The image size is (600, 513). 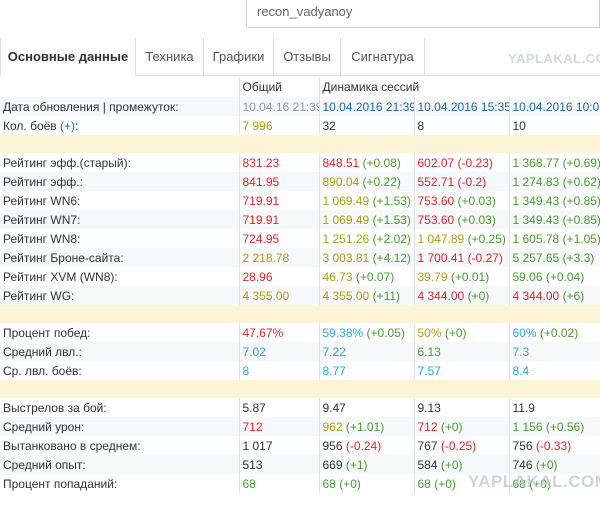 I want to click on cell-value: (+0.04), so click(x=565, y=276).